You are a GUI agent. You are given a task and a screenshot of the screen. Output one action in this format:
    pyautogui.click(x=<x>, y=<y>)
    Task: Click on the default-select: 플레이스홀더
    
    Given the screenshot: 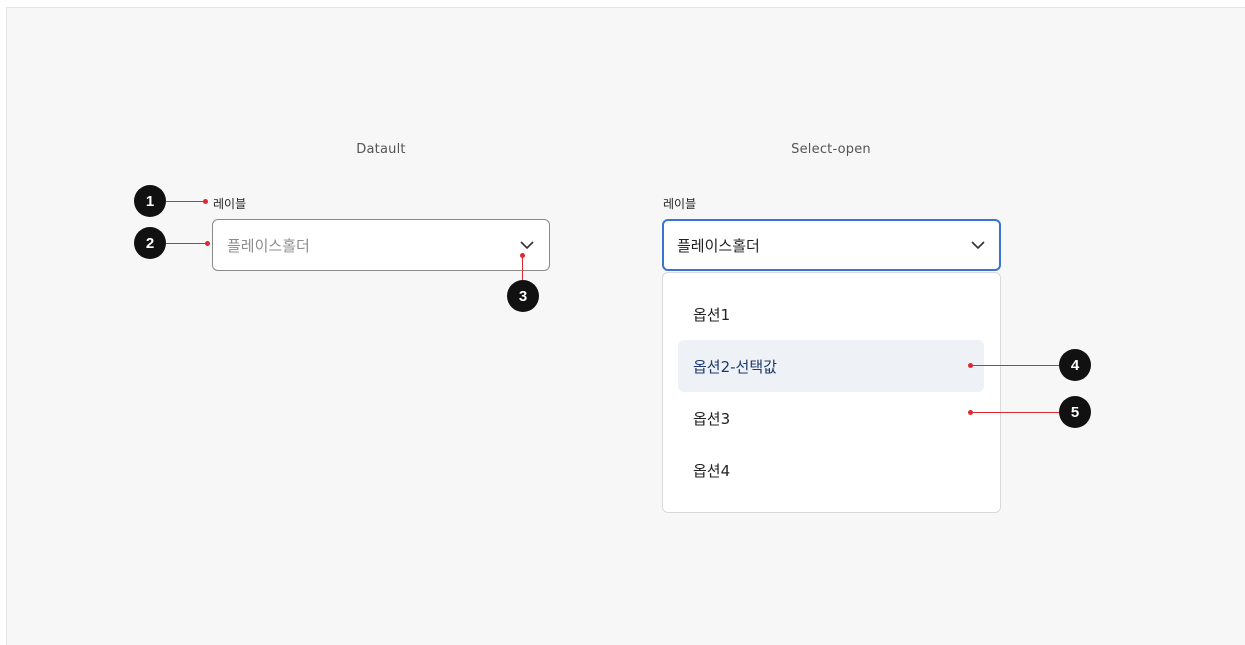 What is the action you would take?
    pyautogui.click(x=381, y=245)
    